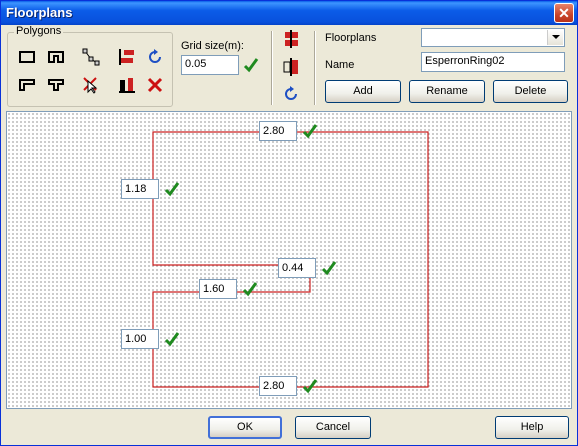 The image size is (578, 446). Describe the element at coordinates (140, 339) in the screenshot. I see `dimension-left-lower-input: 1.00` at that location.